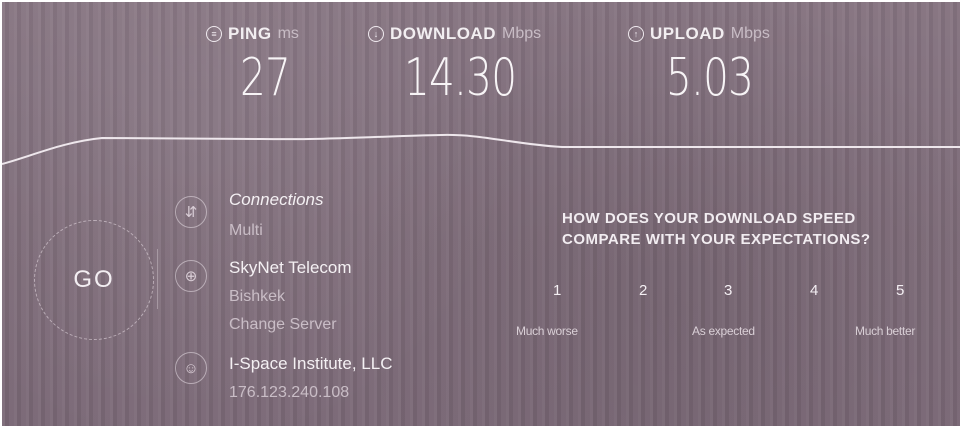  What do you see at coordinates (265, 78) in the screenshot?
I see `ping-value: 27` at bounding box center [265, 78].